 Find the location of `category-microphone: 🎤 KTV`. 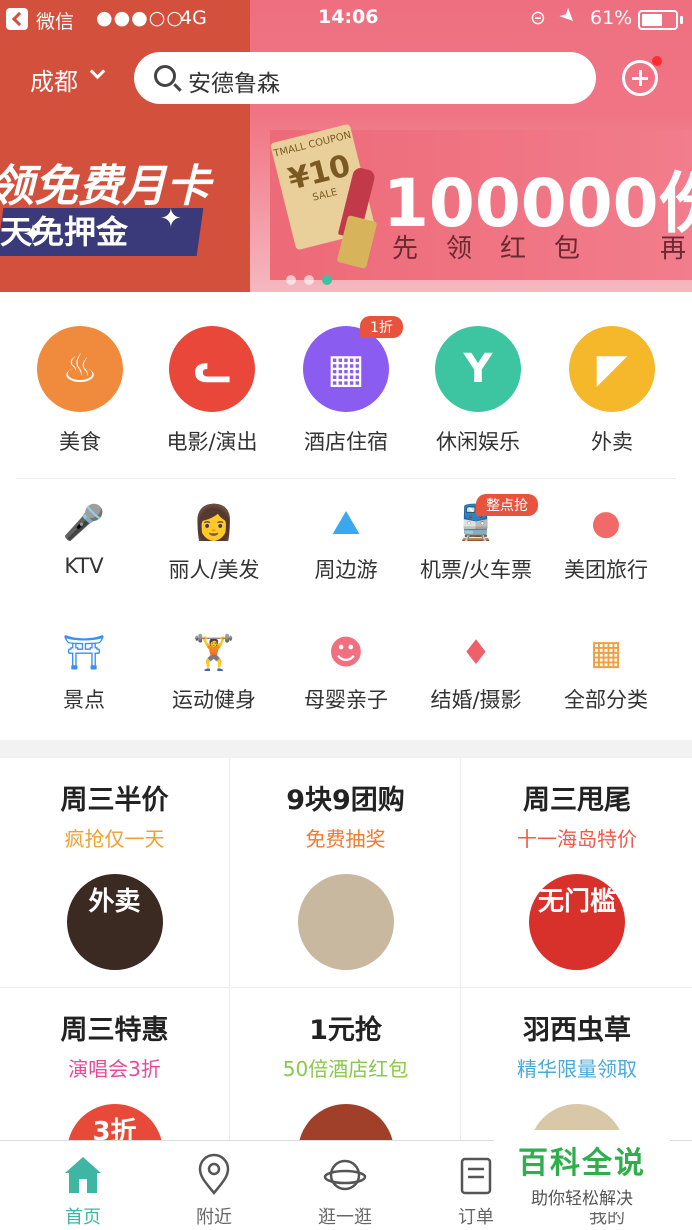

category-microphone: 🎤 KTV is located at coordinates (84, 540).